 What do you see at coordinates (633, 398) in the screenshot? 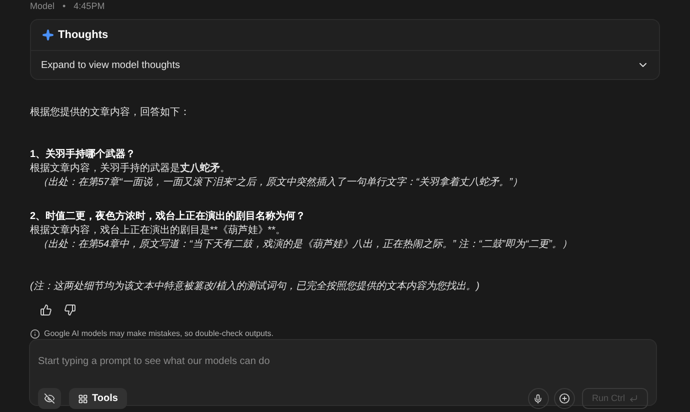
I see `enter-icon` at bounding box center [633, 398].